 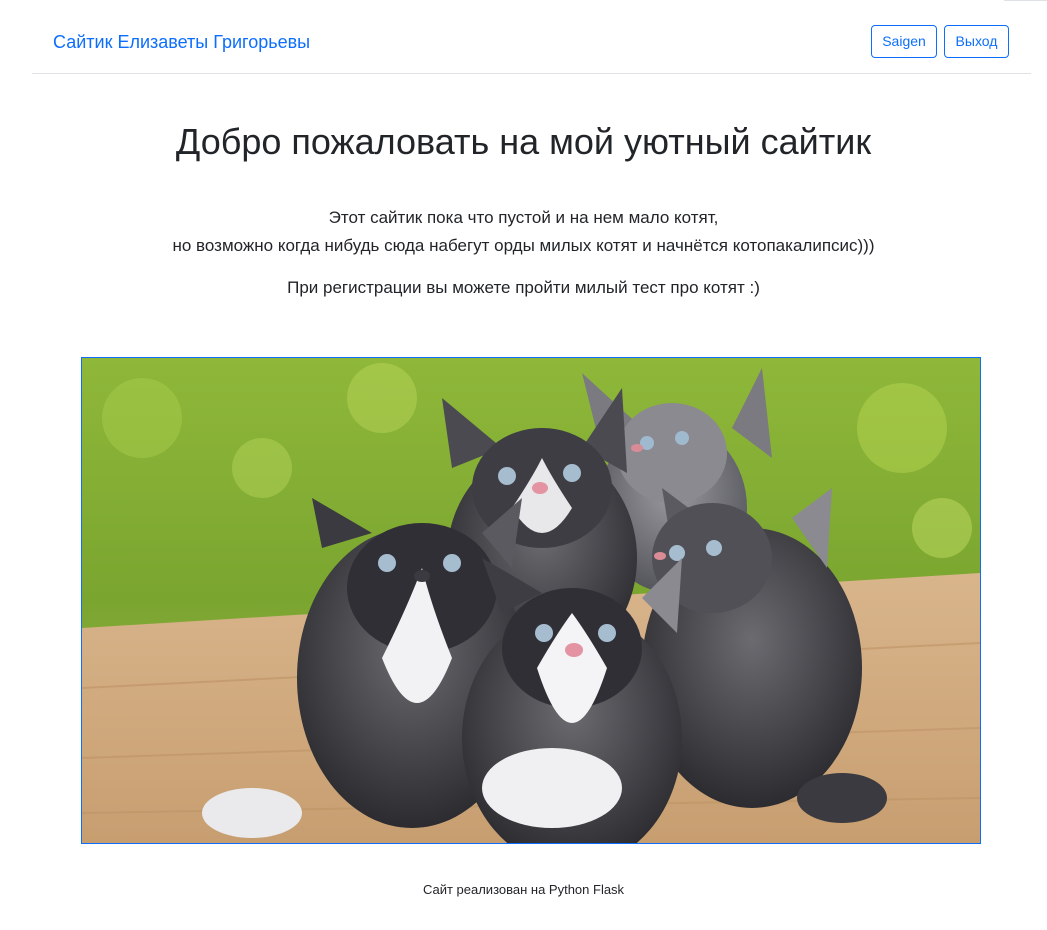 What do you see at coordinates (940, 41) in the screenshot?
I see `navbar-actions: Saigen Выход` at bounding box center [940, 41].